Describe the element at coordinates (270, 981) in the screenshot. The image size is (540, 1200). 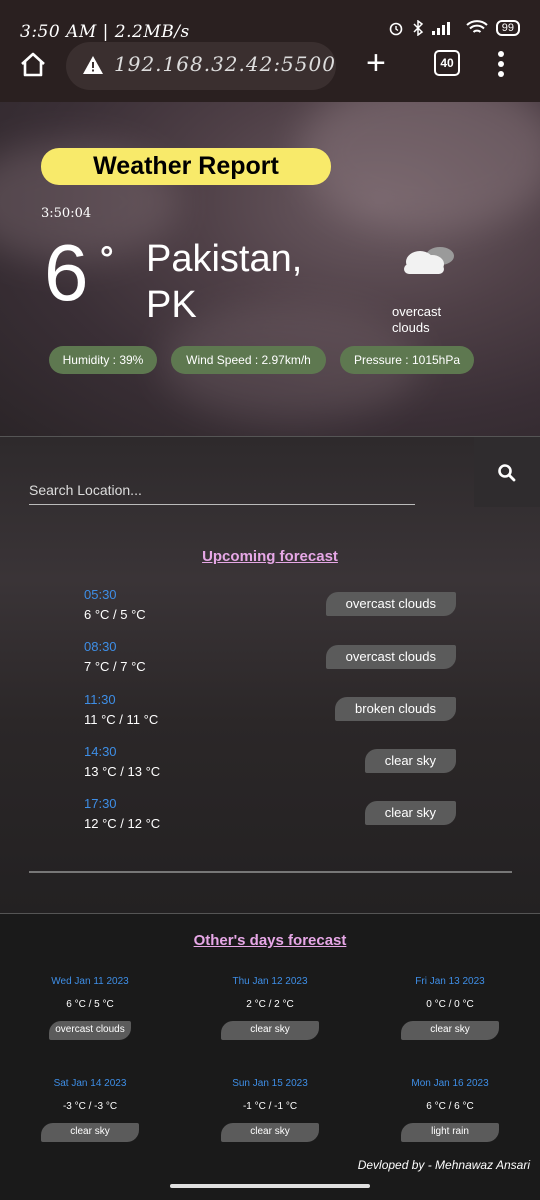
I see `day-date: Thu Jan 12 2023` at that location.